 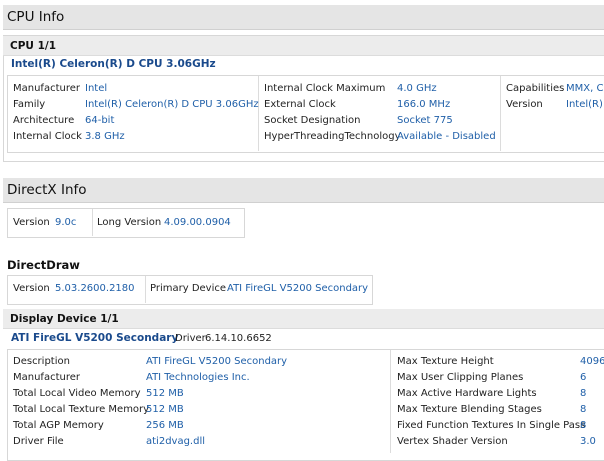 What do you see at coordinates (165, 425) in the screenshot?
I see `display-agp-memory-value: 256 MB` at bounding box center [165, 425].